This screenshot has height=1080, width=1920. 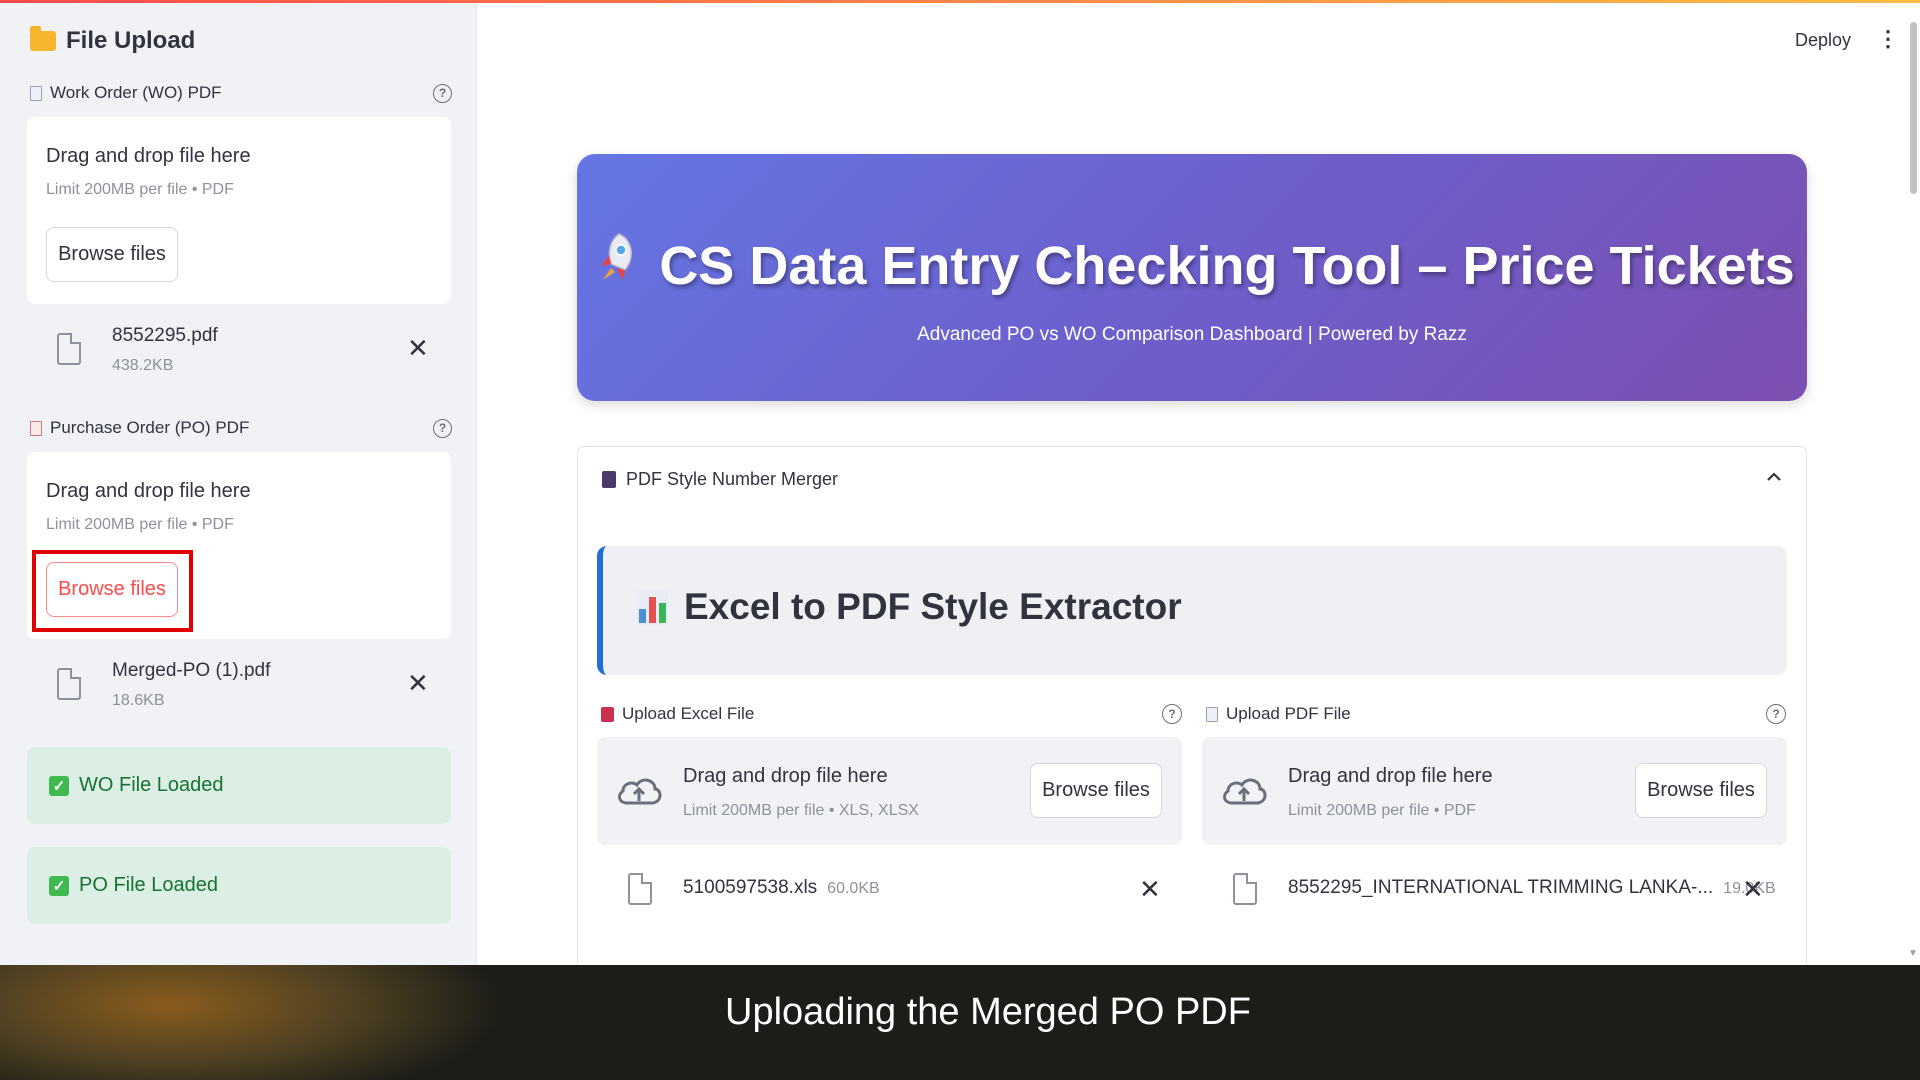 I want to click on pdf-limit-text: Limit 200MB per file • PDF, so click(x=1382, y=810).